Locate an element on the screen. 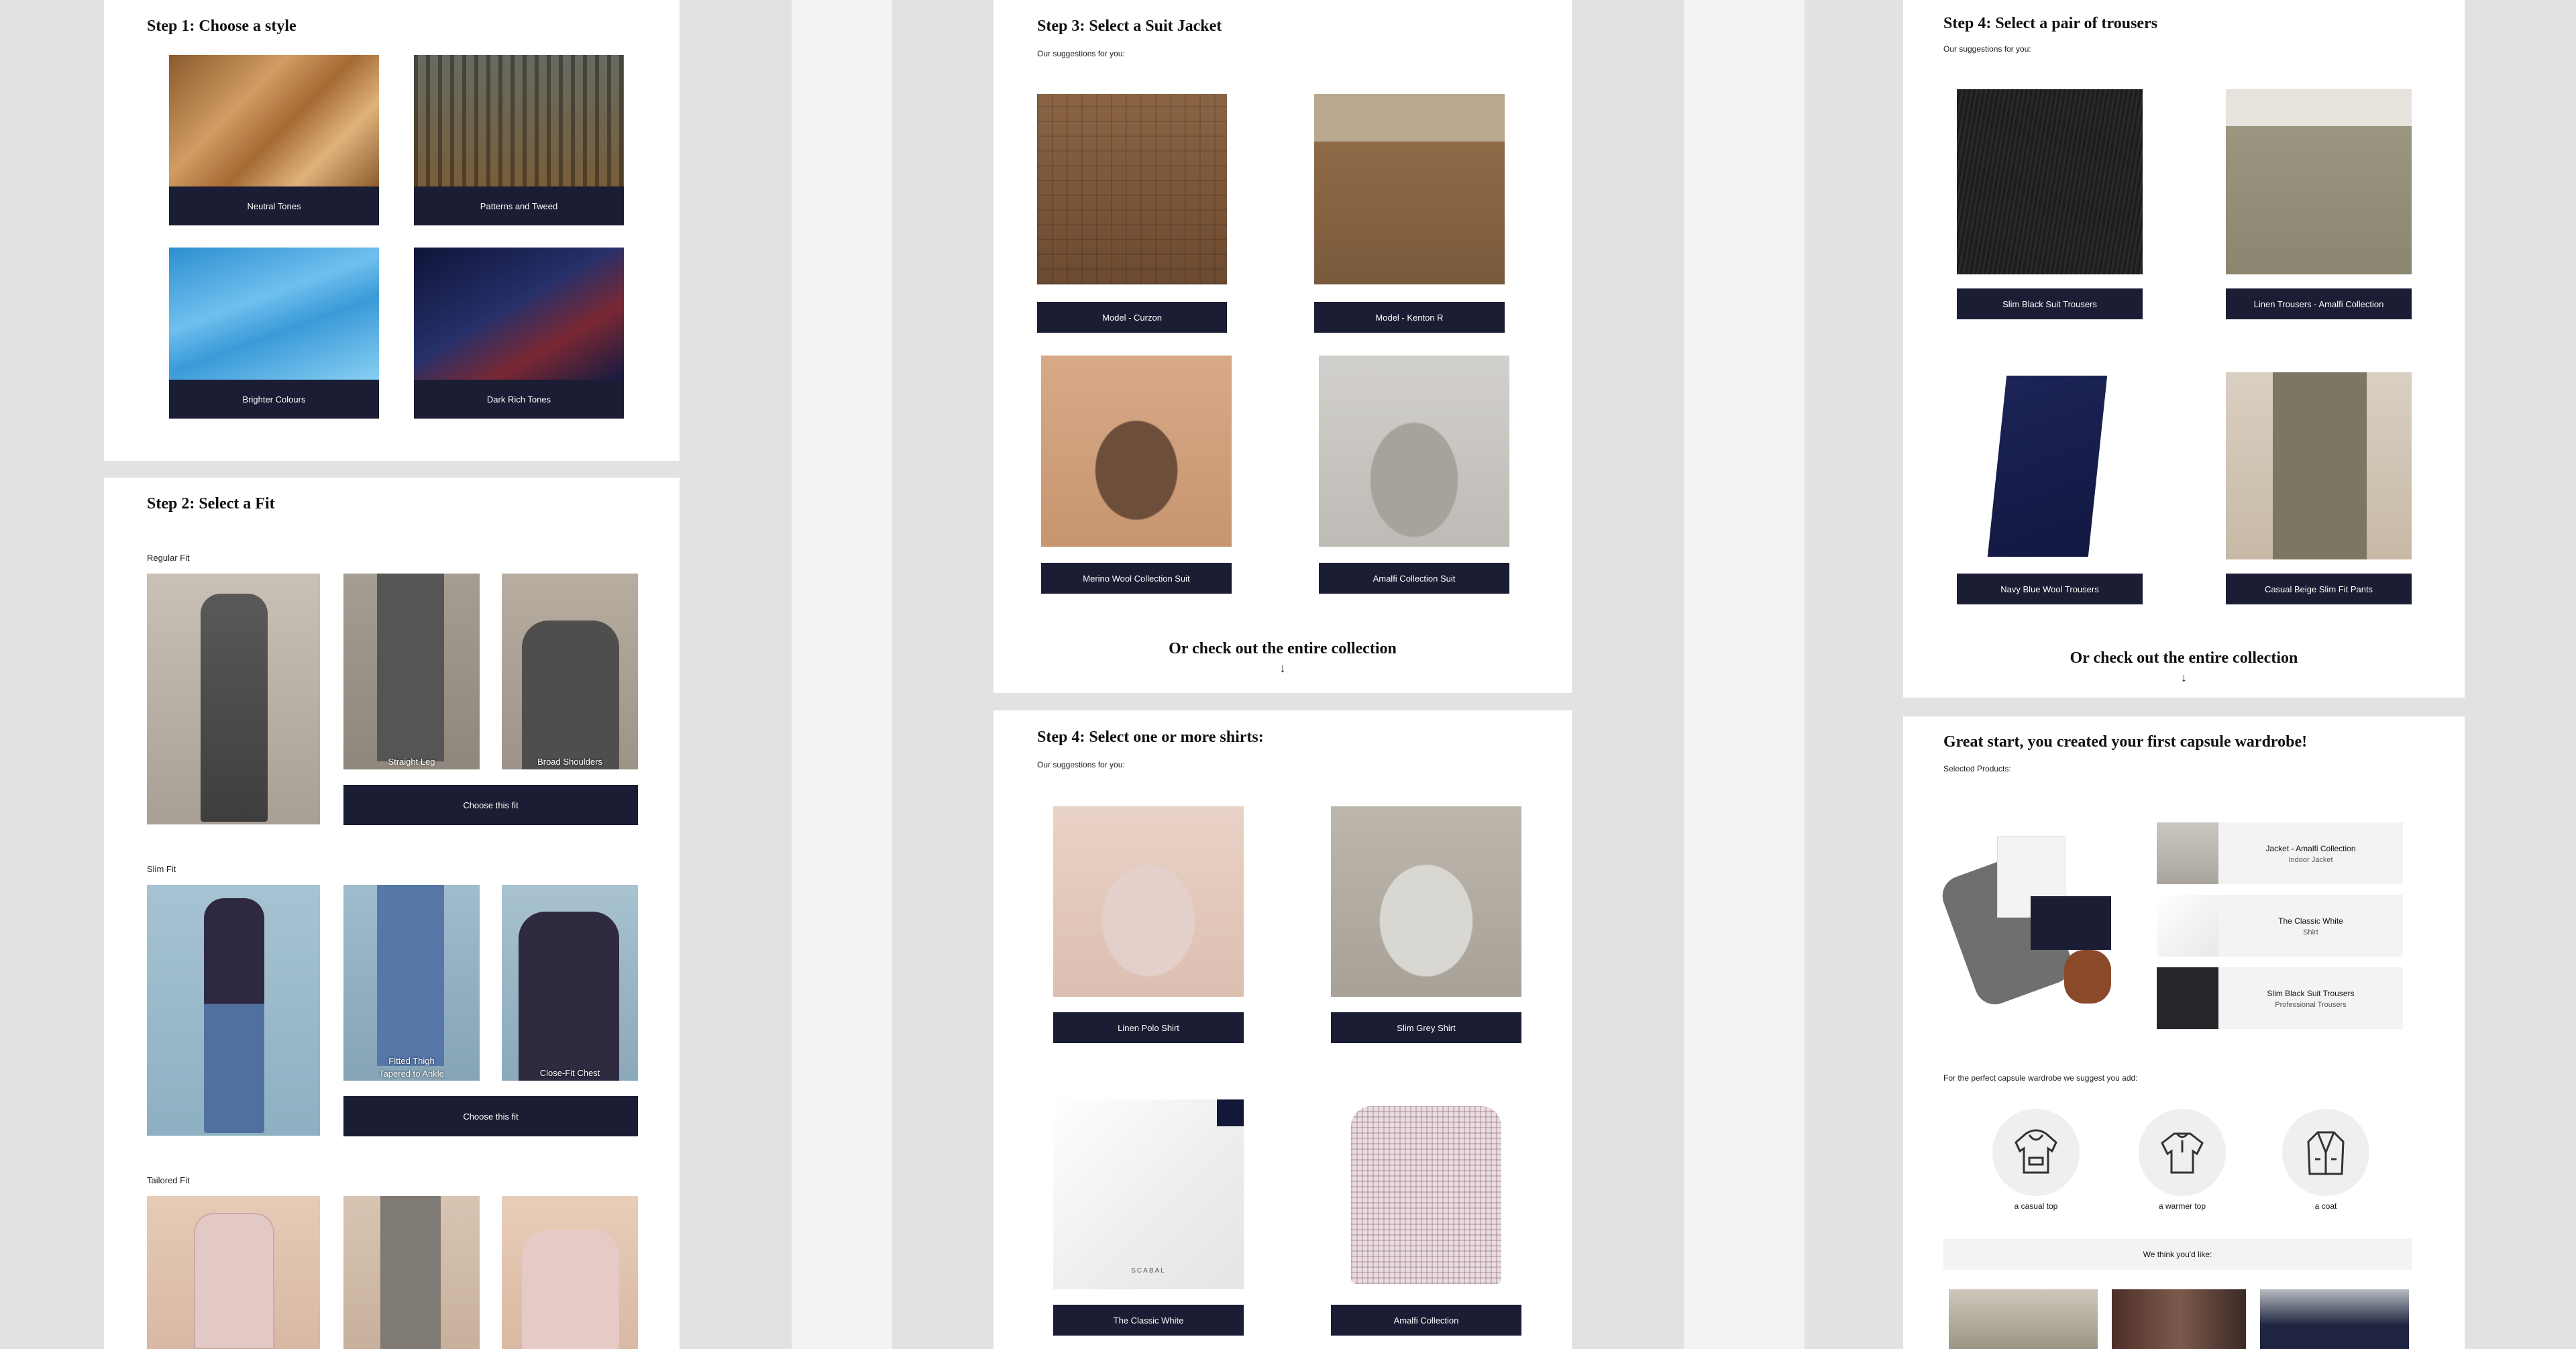 This screenshot has width=2576, height=1349. step3-title: Step 3: Select a Suit Jacket is located at coordinates (1129, 26).